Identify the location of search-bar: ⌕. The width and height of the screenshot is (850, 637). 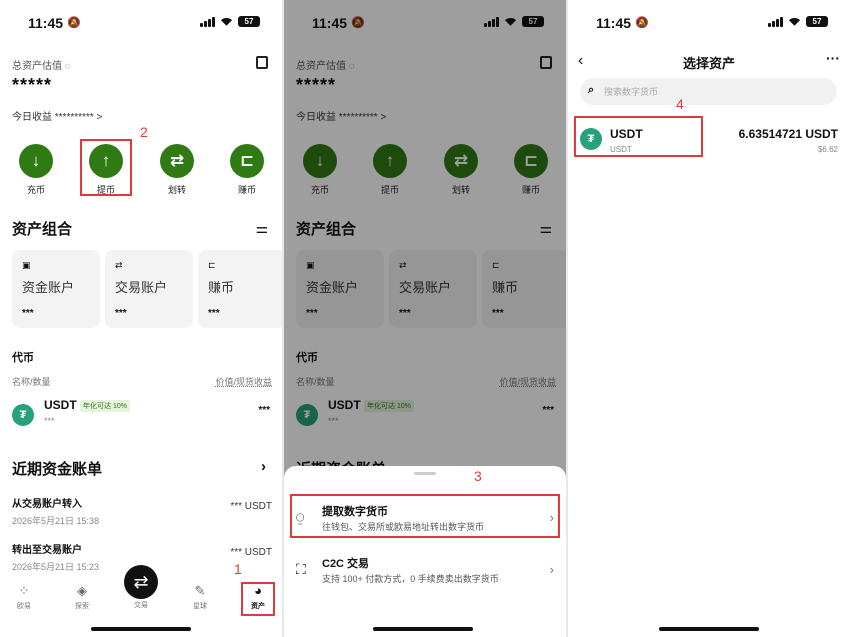
(708, 91).